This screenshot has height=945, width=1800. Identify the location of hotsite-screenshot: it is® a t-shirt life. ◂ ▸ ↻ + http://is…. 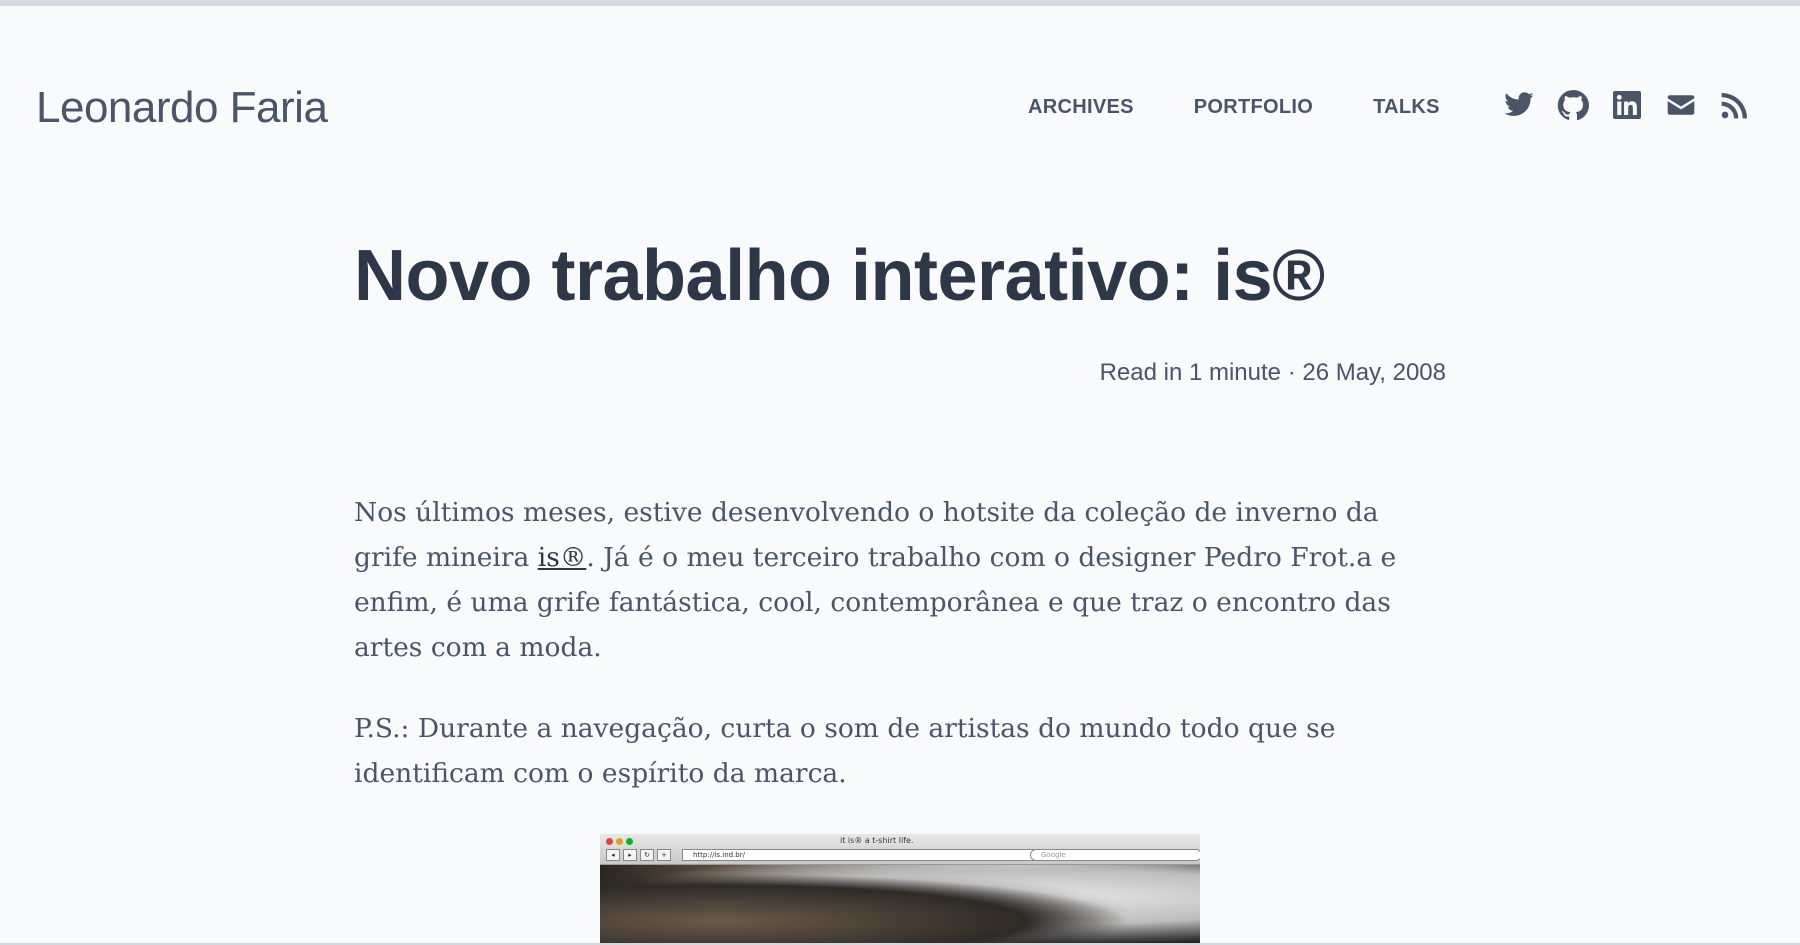
(900, 889).